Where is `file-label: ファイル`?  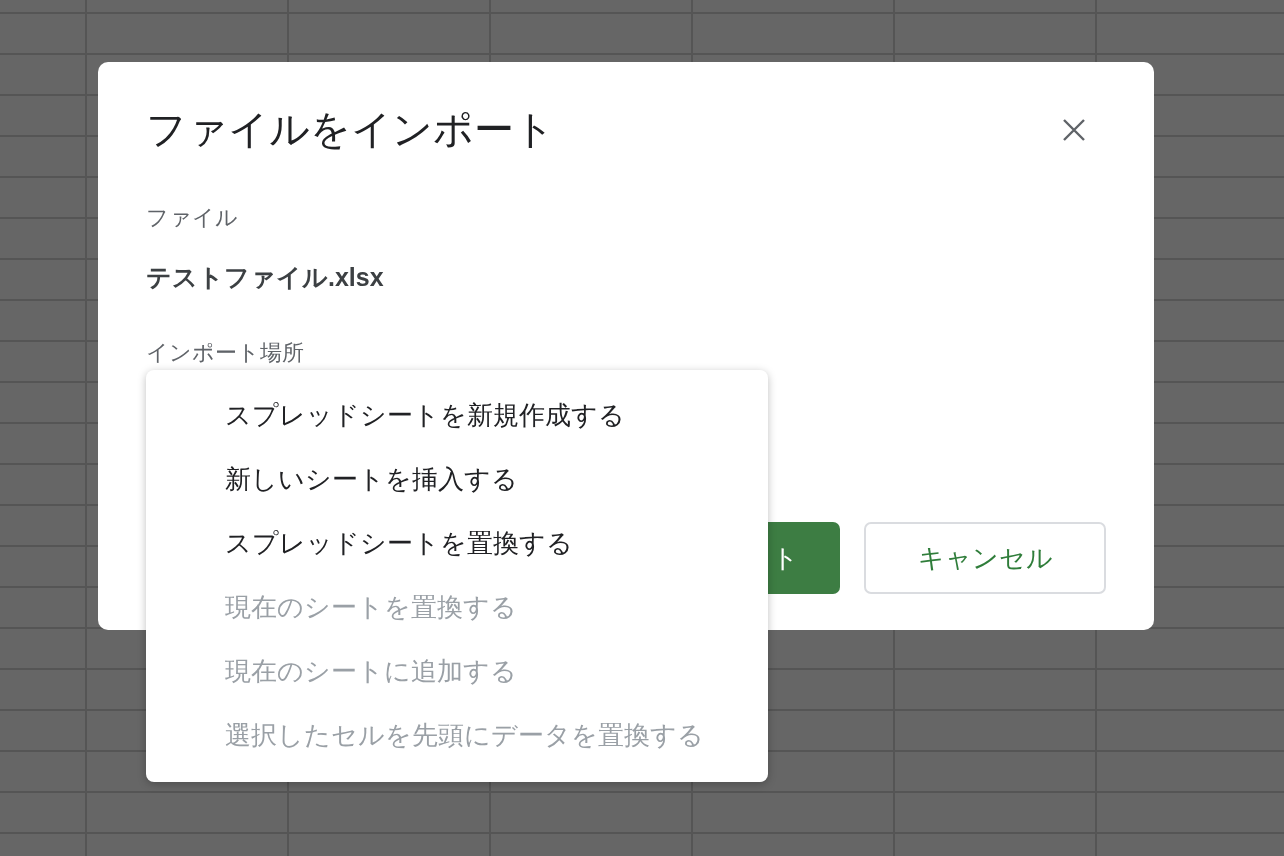
file-label: ファイル is located at coordinates (192, 218).